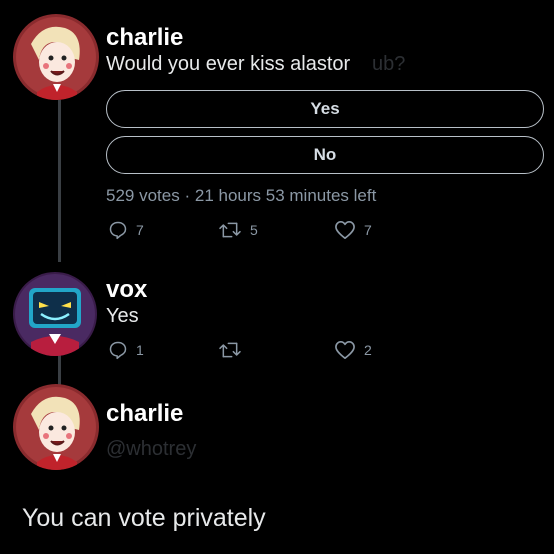 The height and width of the screenshot is (554, 554). I want to click on avatar-vox, so click(55, 314).